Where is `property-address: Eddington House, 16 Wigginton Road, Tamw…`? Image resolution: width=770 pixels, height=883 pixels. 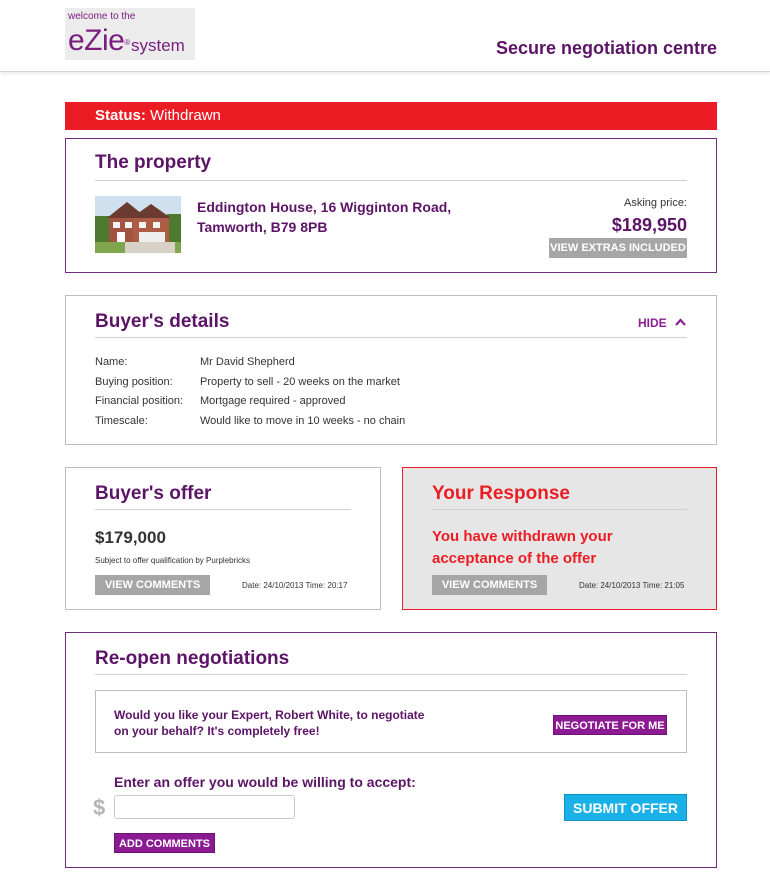
property-address: Eddington House, 16 Wigginton Road, Tamw… is located at coordinates (324, 217).